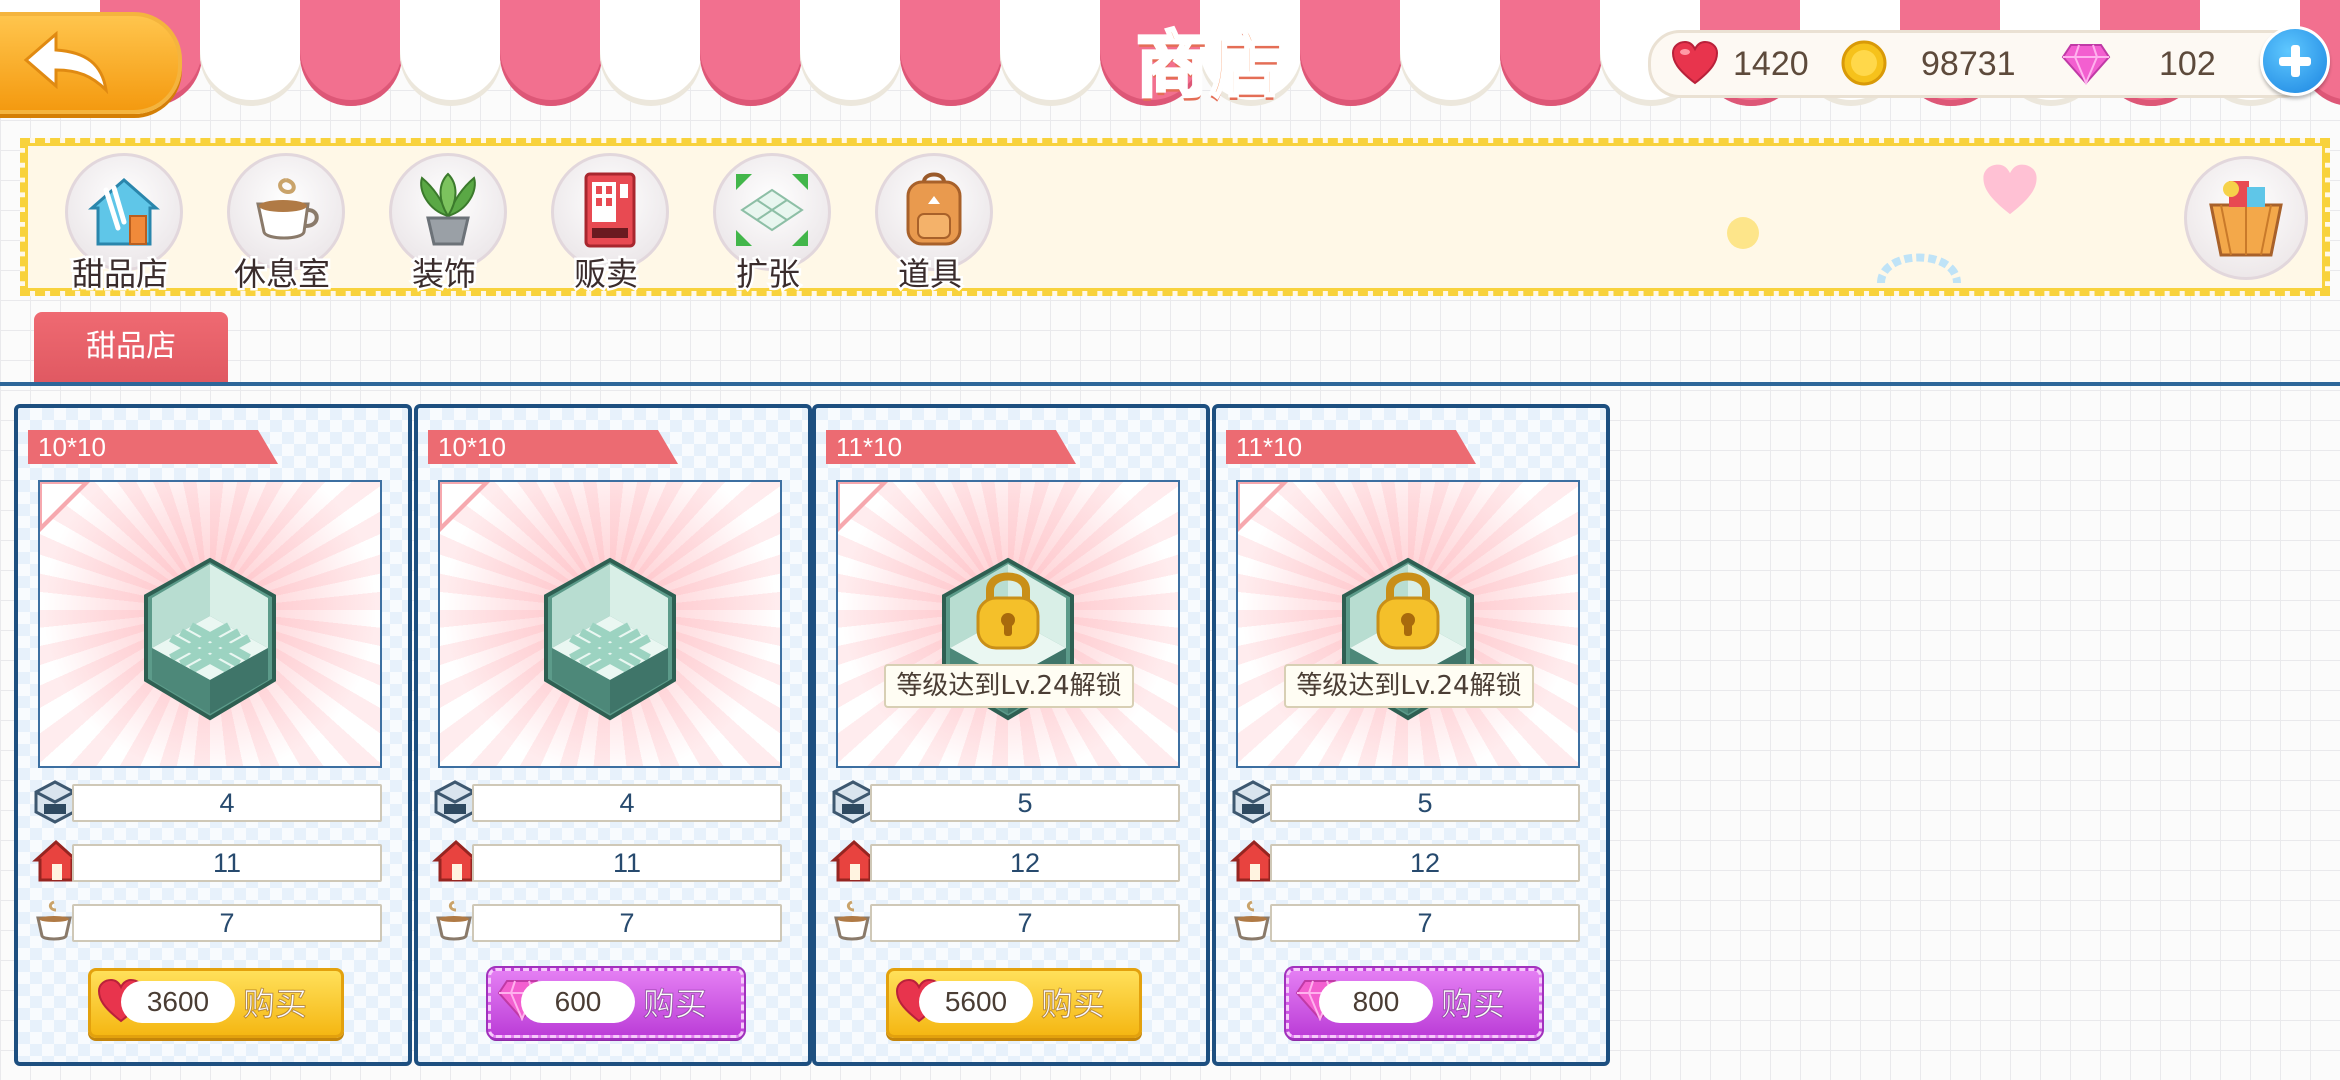 The height and width of the screenshot is (1080, 2340). What do you see at coordinates (66, 62) in the screenshot?
I see `back-arrow-icon` at bounding box center [66, 62].